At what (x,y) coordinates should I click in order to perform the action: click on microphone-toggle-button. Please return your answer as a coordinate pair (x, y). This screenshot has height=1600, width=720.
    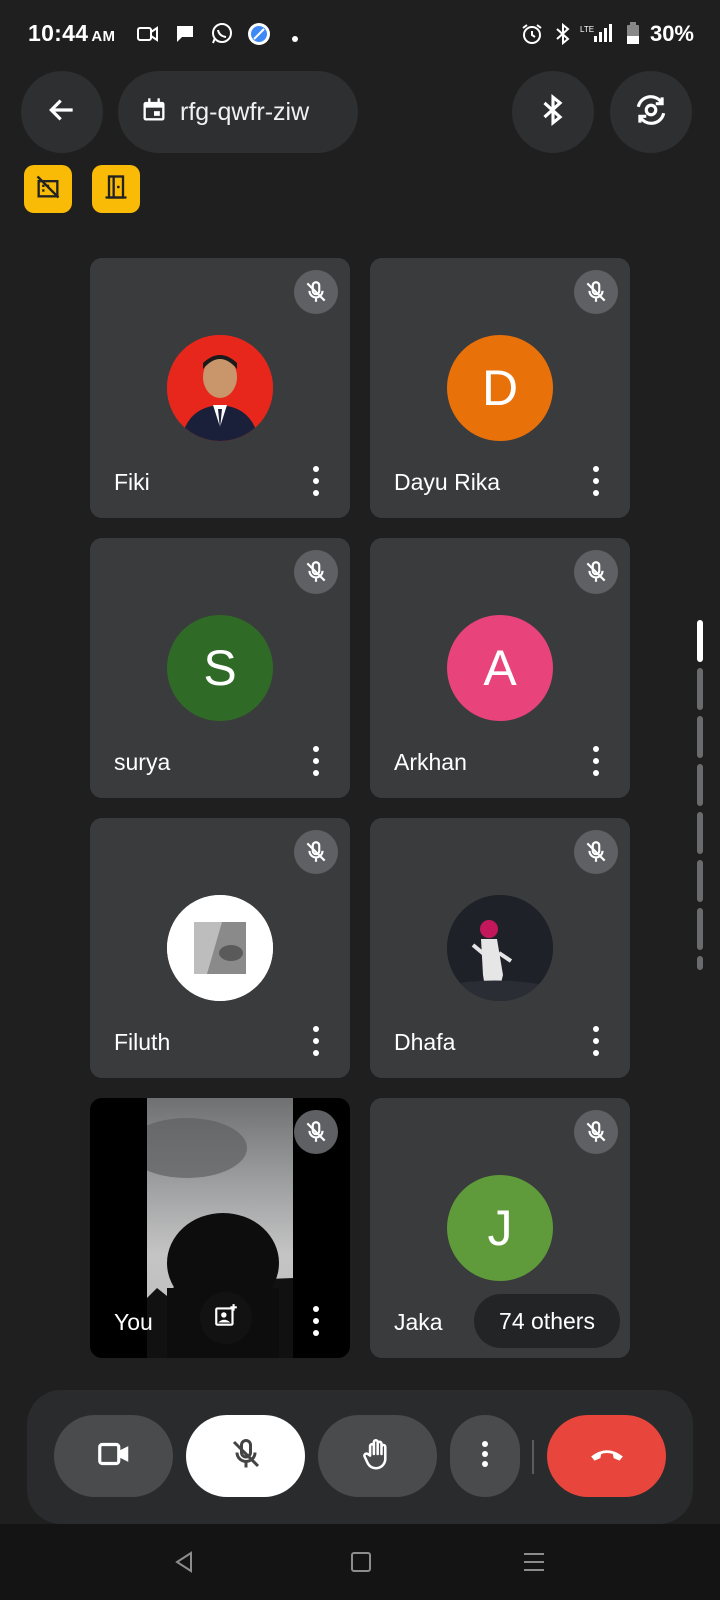
    Looking at the image, I should click on (245, 1456).